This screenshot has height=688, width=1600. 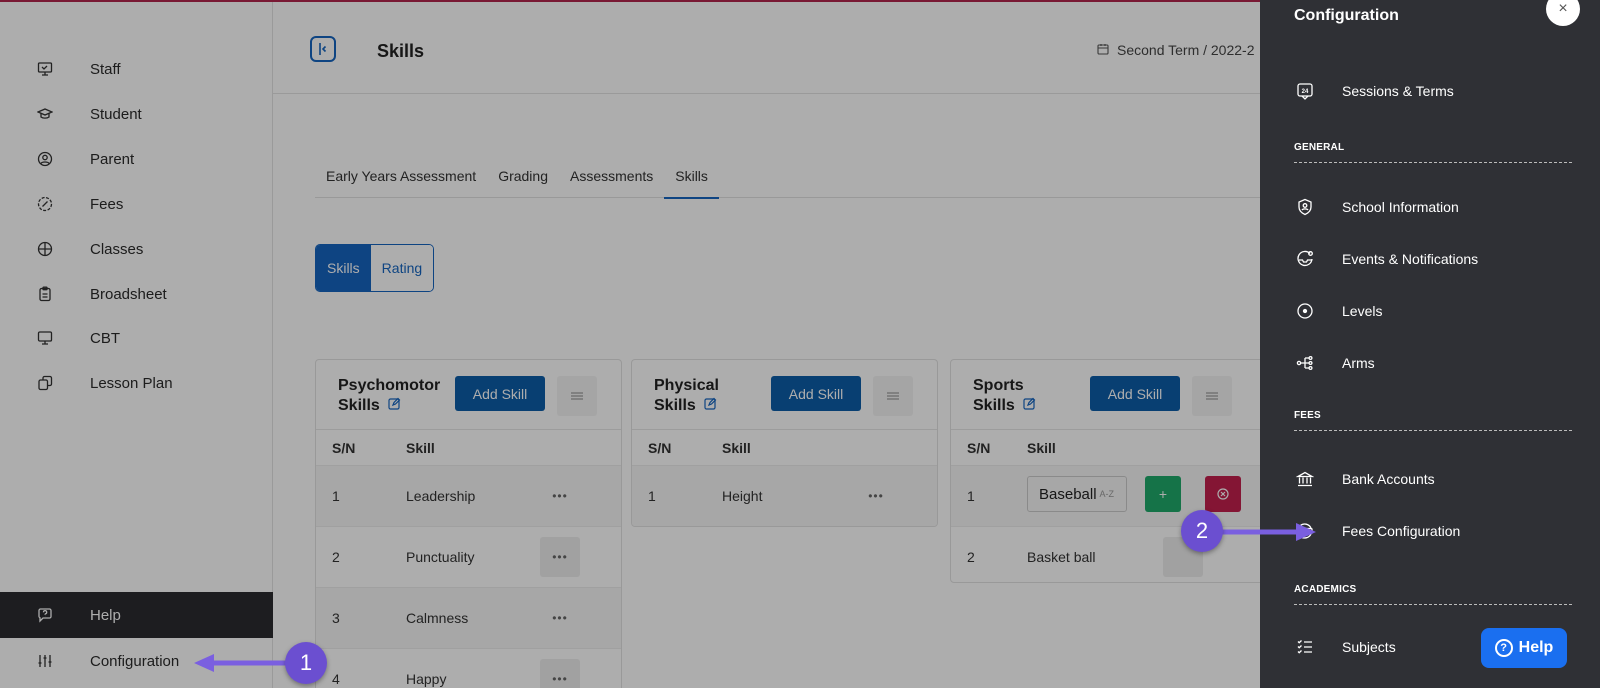 What do you see at coordinates (652, 496) in the screenshot?
I see `row-sn: 1` at bounding box center [652, 496].